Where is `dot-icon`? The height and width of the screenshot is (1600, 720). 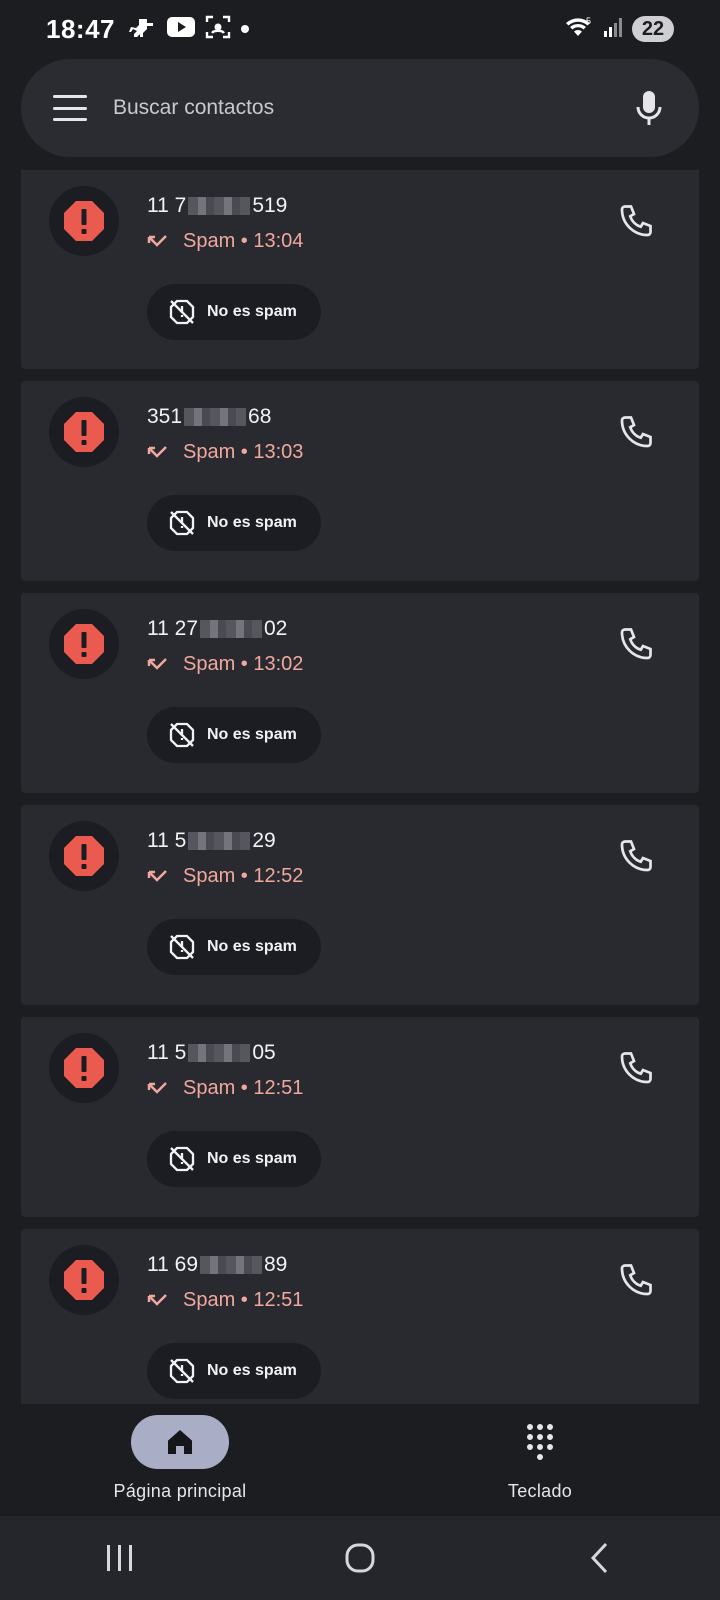 dot-icon is located at coordinates (245, 29).